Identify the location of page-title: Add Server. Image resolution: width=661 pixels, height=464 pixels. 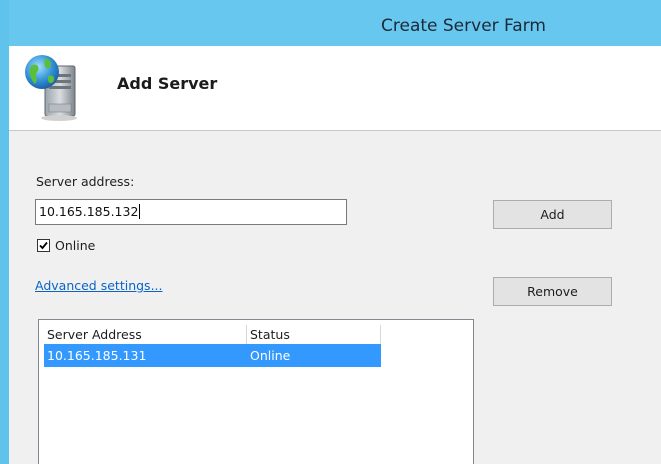
(167, 83).